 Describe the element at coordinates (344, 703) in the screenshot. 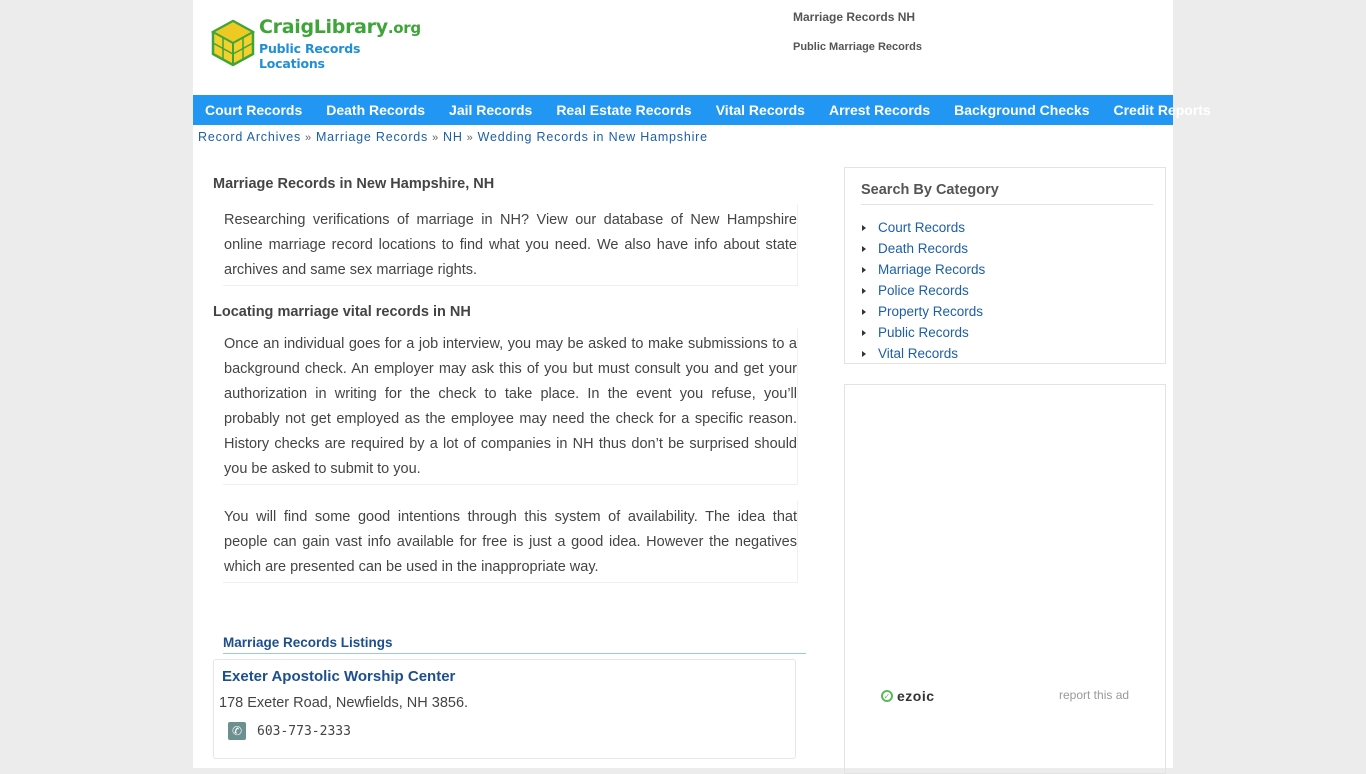

I see `listing-address: 178 Exeter Road, Newfields, NH 3856.` at that location.